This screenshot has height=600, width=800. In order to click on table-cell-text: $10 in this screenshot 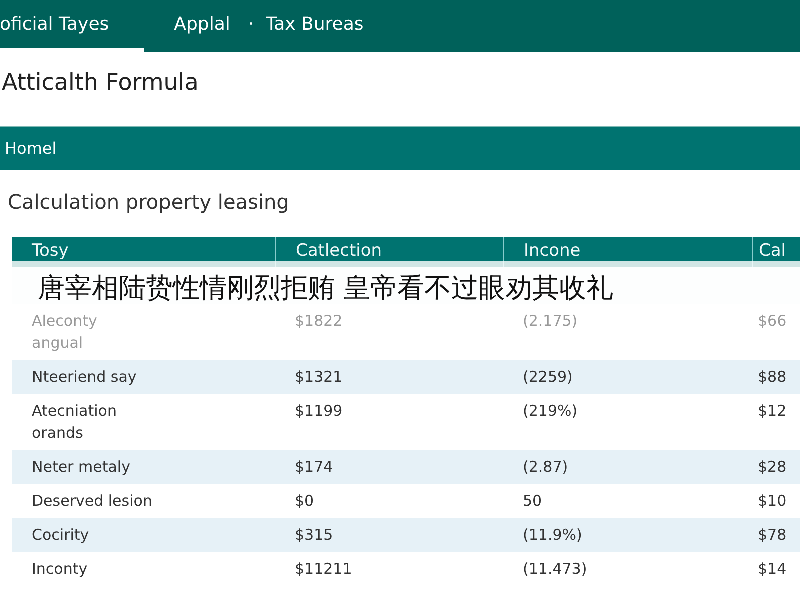, I will do `click(772, 501)`.